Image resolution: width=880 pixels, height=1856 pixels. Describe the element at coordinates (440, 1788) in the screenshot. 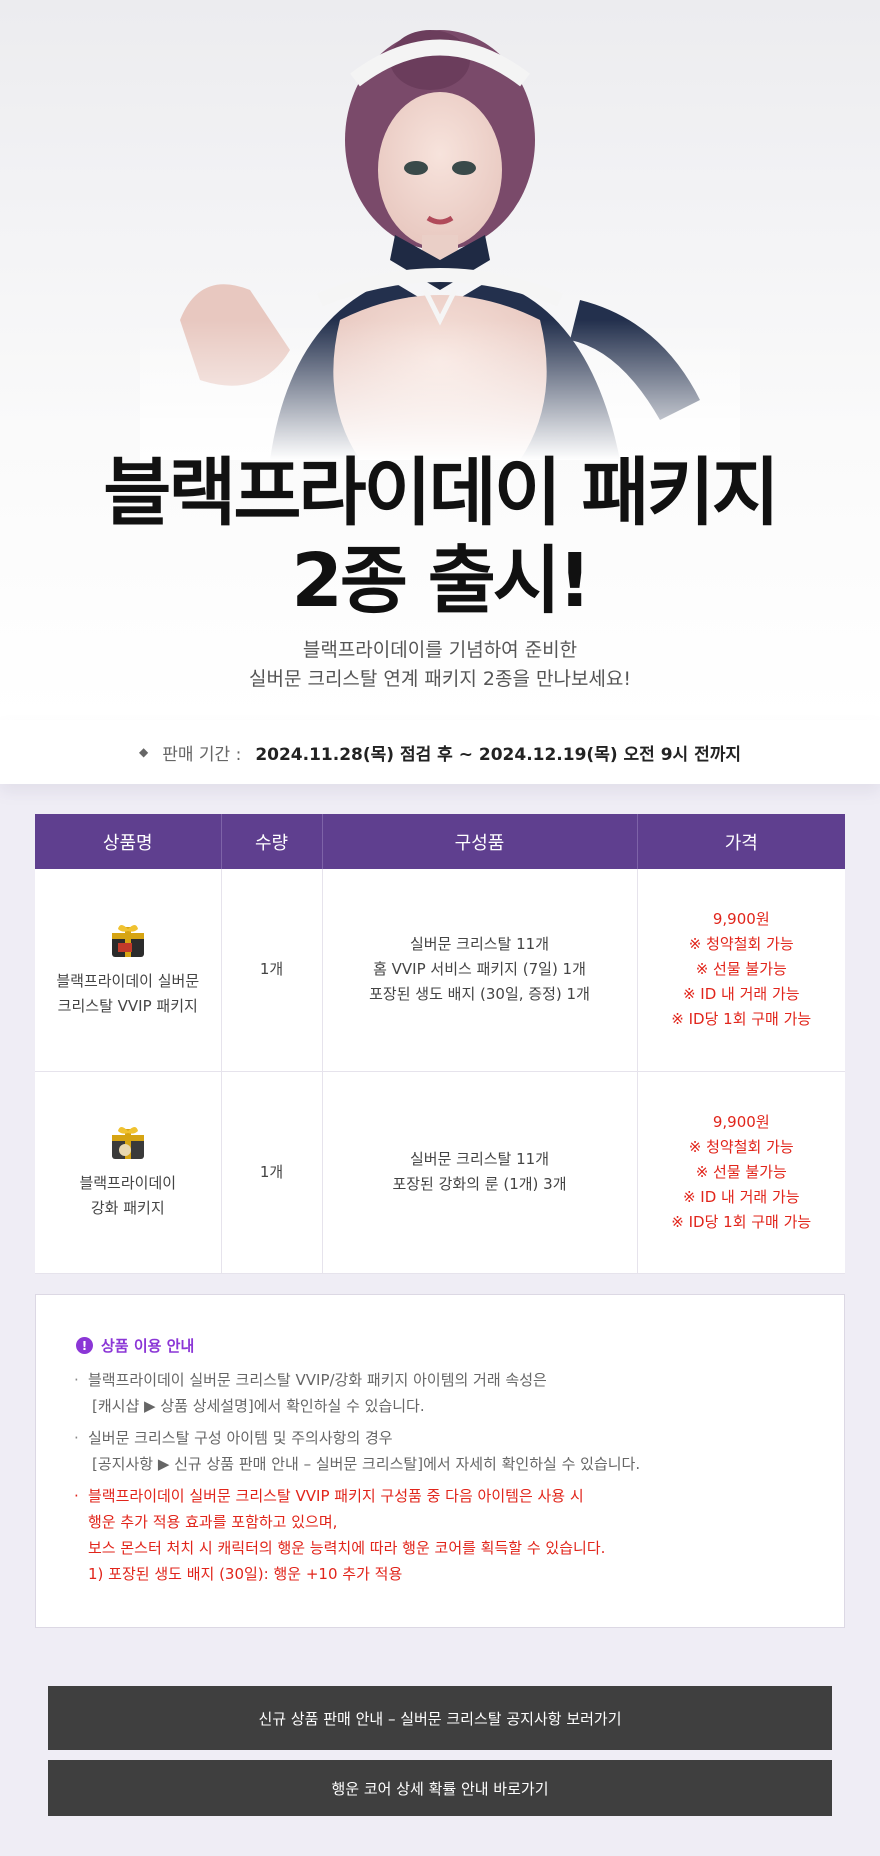

I see `probability-link-button: 행운 코어 상세 확률 안내 바로가기` at that location.